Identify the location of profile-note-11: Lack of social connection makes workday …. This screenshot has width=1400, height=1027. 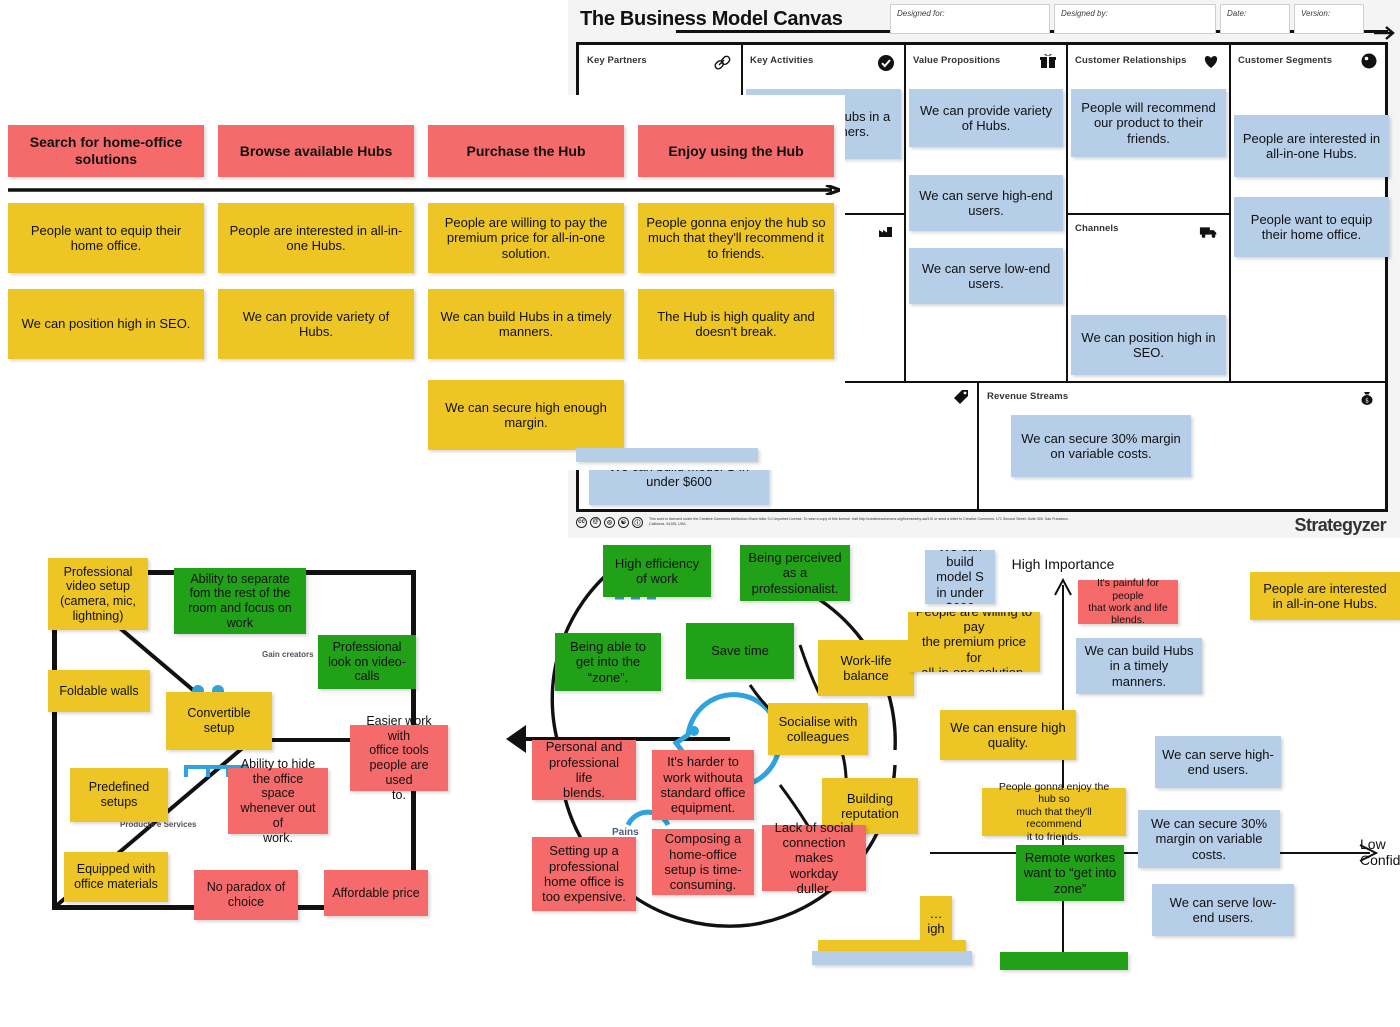
(814, 858).